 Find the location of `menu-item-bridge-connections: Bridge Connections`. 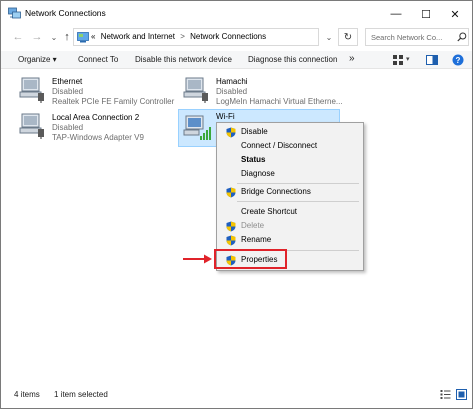

menu-item-bridge-connections: Bridge Connections is located at coordinates (290, 192).